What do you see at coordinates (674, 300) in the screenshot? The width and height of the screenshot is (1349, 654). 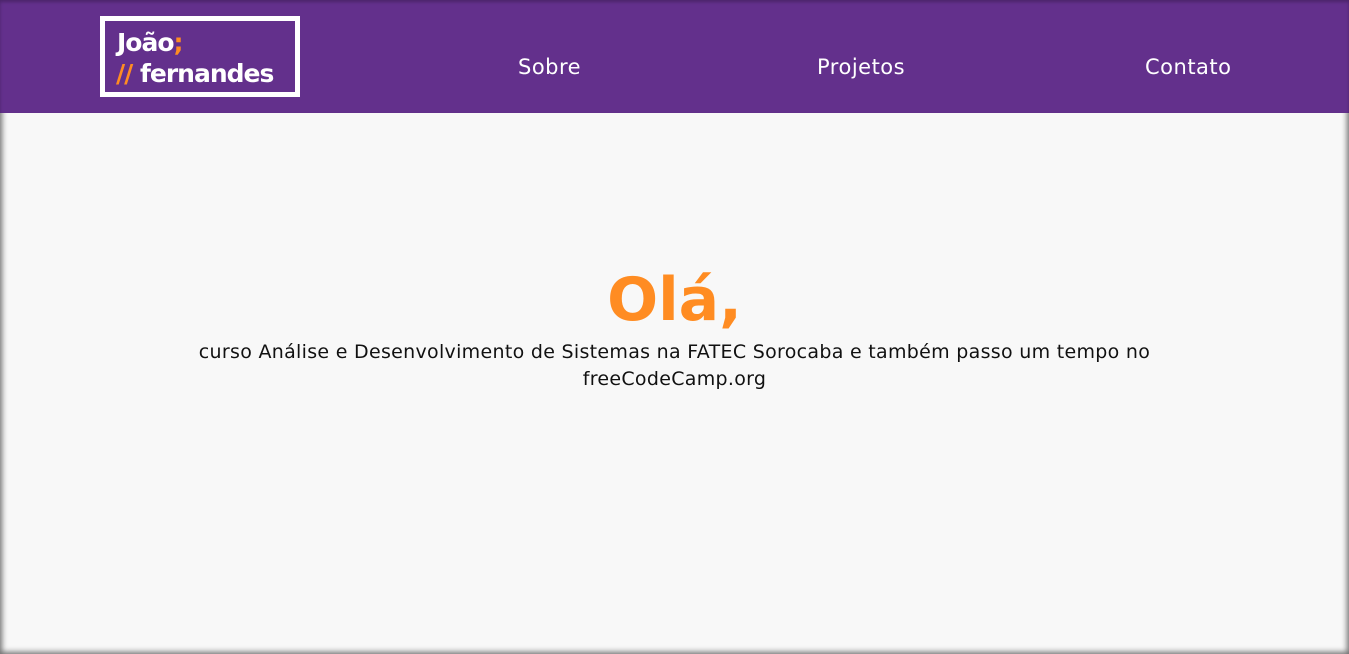 I see `hero-greeting: Olá,` at bounding box center [674, 300].